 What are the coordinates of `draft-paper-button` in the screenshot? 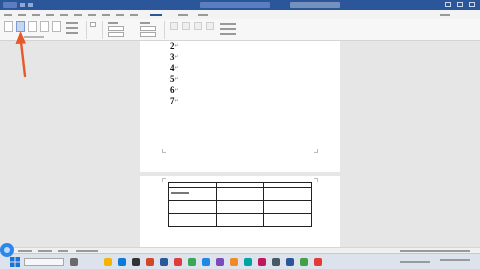 It's located at (93, 24).